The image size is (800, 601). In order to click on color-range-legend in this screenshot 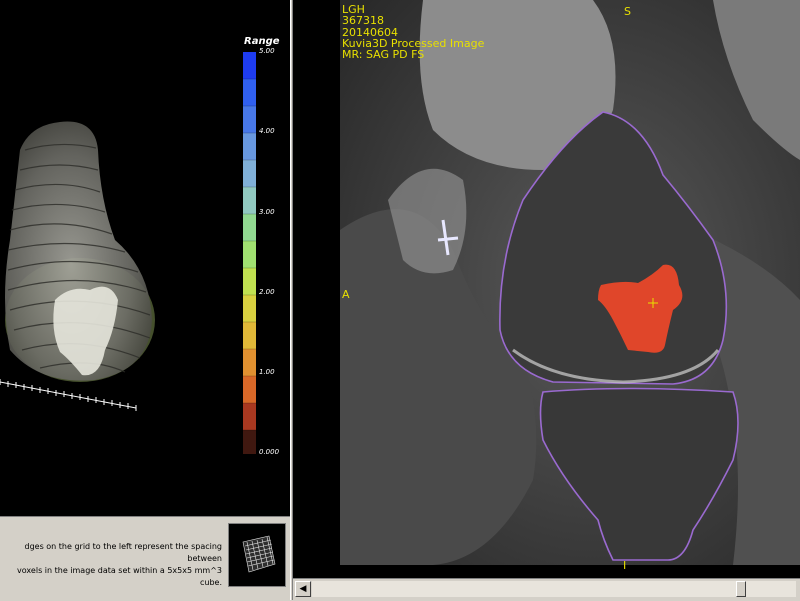, I will do `click(249, 253)`.